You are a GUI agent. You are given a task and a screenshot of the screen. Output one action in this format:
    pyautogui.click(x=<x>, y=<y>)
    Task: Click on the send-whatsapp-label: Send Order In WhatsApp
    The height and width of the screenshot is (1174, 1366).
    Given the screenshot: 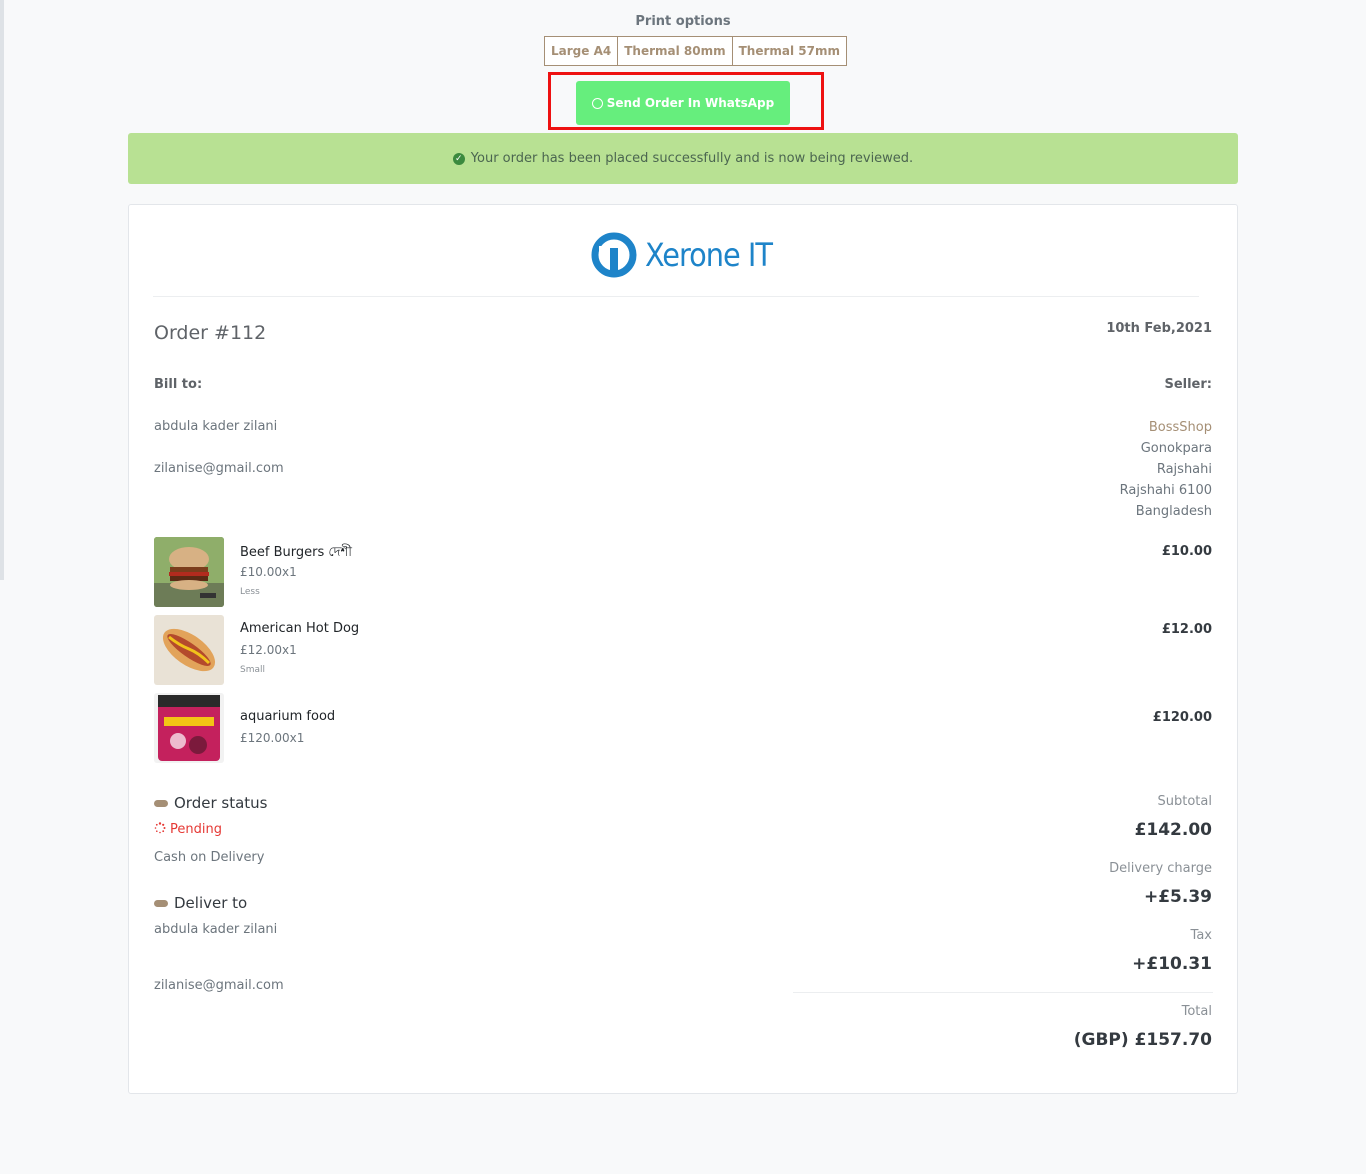 What is the action you would take?
    pyautogui.click(x=690, y=103)
    